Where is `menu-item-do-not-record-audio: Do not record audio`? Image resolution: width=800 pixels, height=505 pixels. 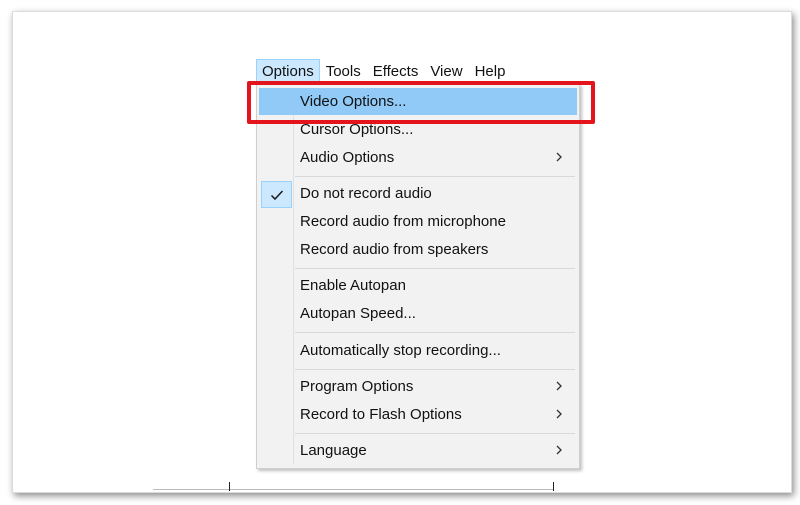
menu-item-do-not-record-audio: Do not record audio is located at coordinates (418, 194).